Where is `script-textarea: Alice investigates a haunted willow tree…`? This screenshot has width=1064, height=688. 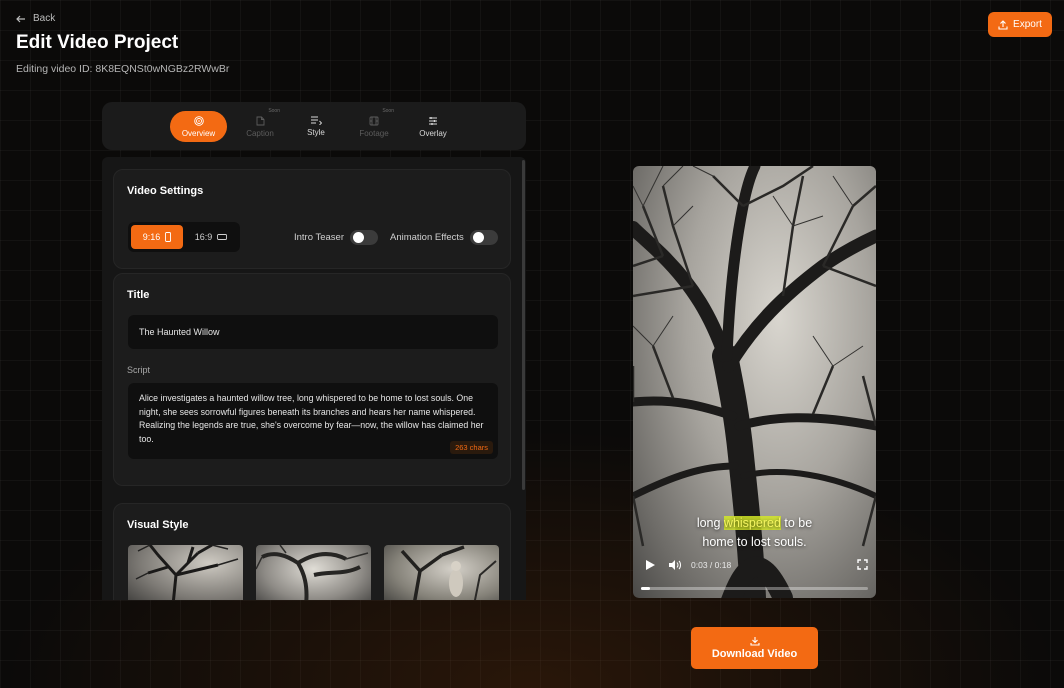 script-textarea: Alice investigates a haunted willow tree… is located at coordinates (313, 421).